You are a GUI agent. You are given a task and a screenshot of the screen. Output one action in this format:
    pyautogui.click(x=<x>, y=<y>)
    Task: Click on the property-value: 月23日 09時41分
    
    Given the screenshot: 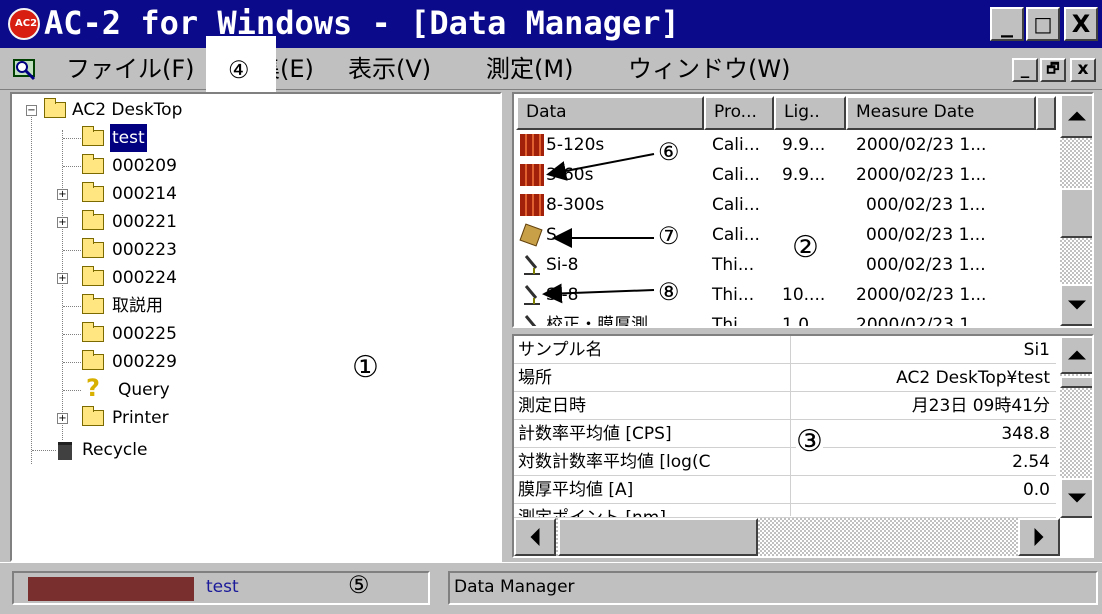 What is the action you would take?
    pyautogui.click(x=980, y=406)
    